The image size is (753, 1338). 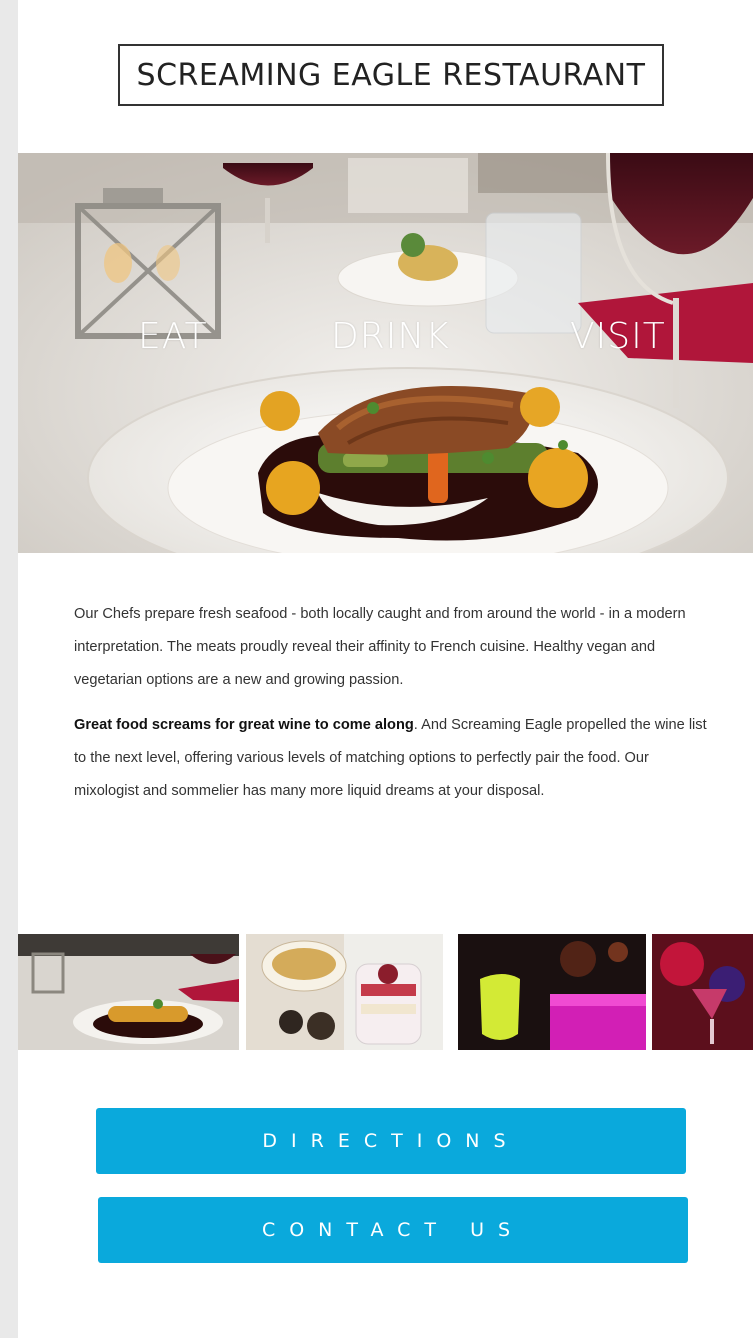 I want to click on gallery-photo-desserts, so click(x=344, y=992).